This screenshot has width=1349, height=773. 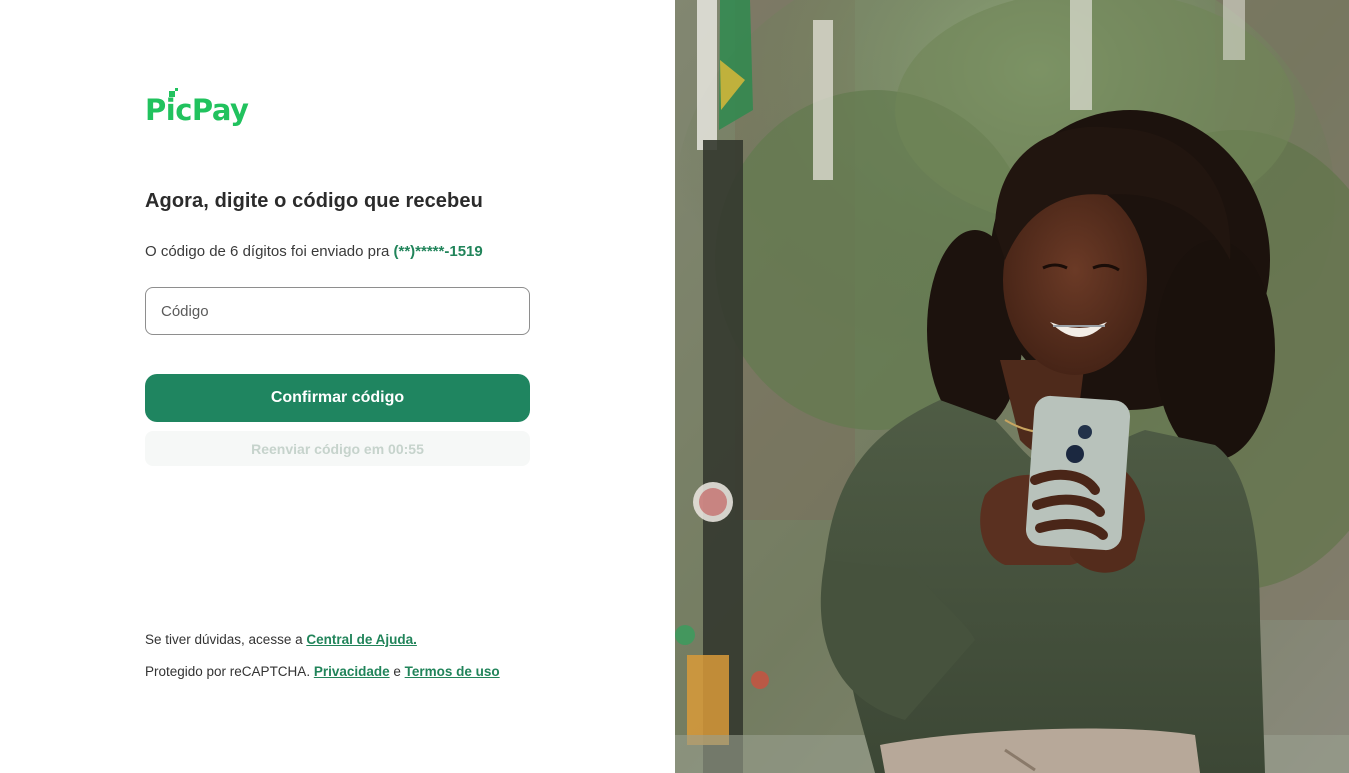 What do you see at coordinates (269, 251) in the screenshot?
I see `code-sent-text: O código de 6 dígitos foi enviado pra` at bounding box center [269, 251].